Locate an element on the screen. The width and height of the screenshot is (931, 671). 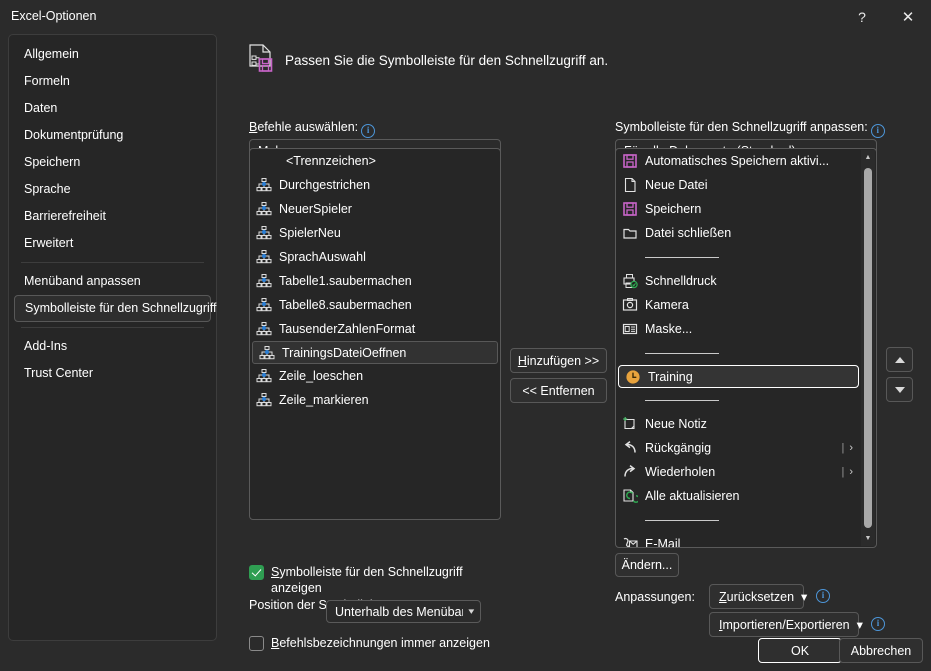
arrow-down-icon is located at coordinates (899, 389).